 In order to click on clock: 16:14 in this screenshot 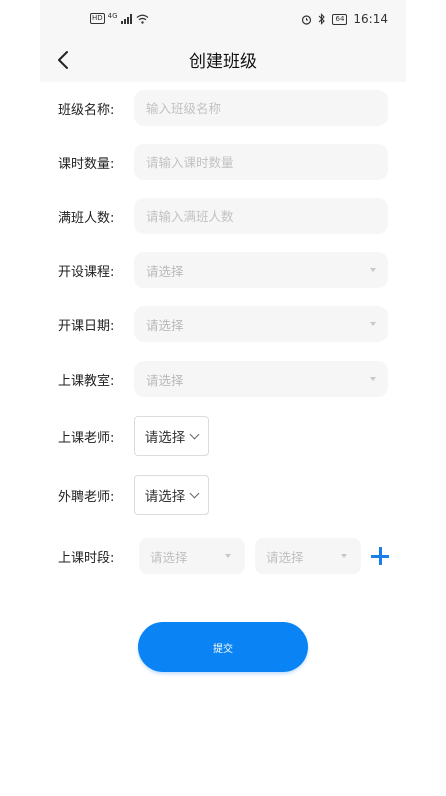, I will do `click(370, 19)`.